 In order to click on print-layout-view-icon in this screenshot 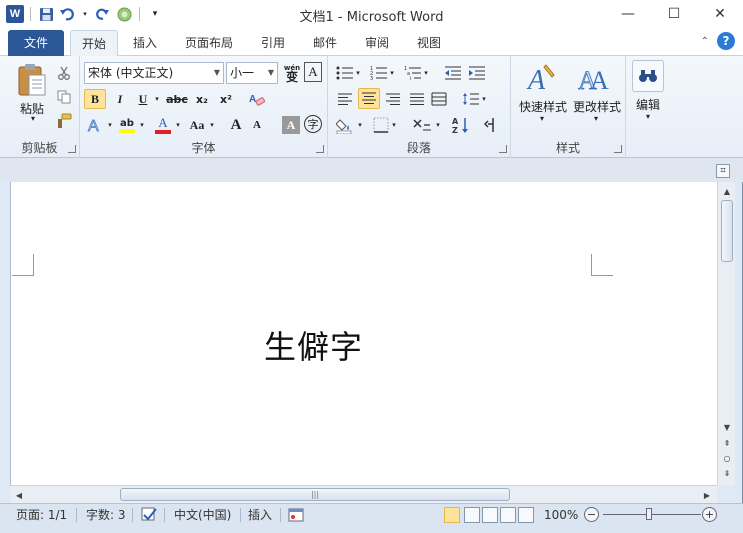, I will do `click(452, 515)`.